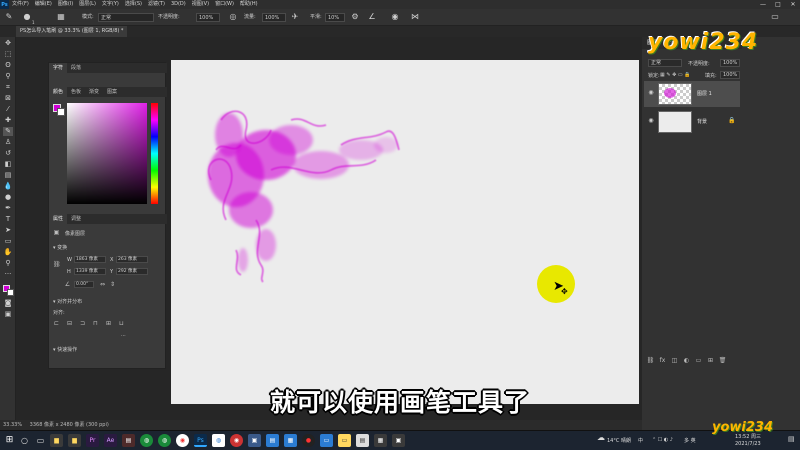 The image size is (800, 450). I want to click on blur-tool-icon: 💧, so click(8, 186).